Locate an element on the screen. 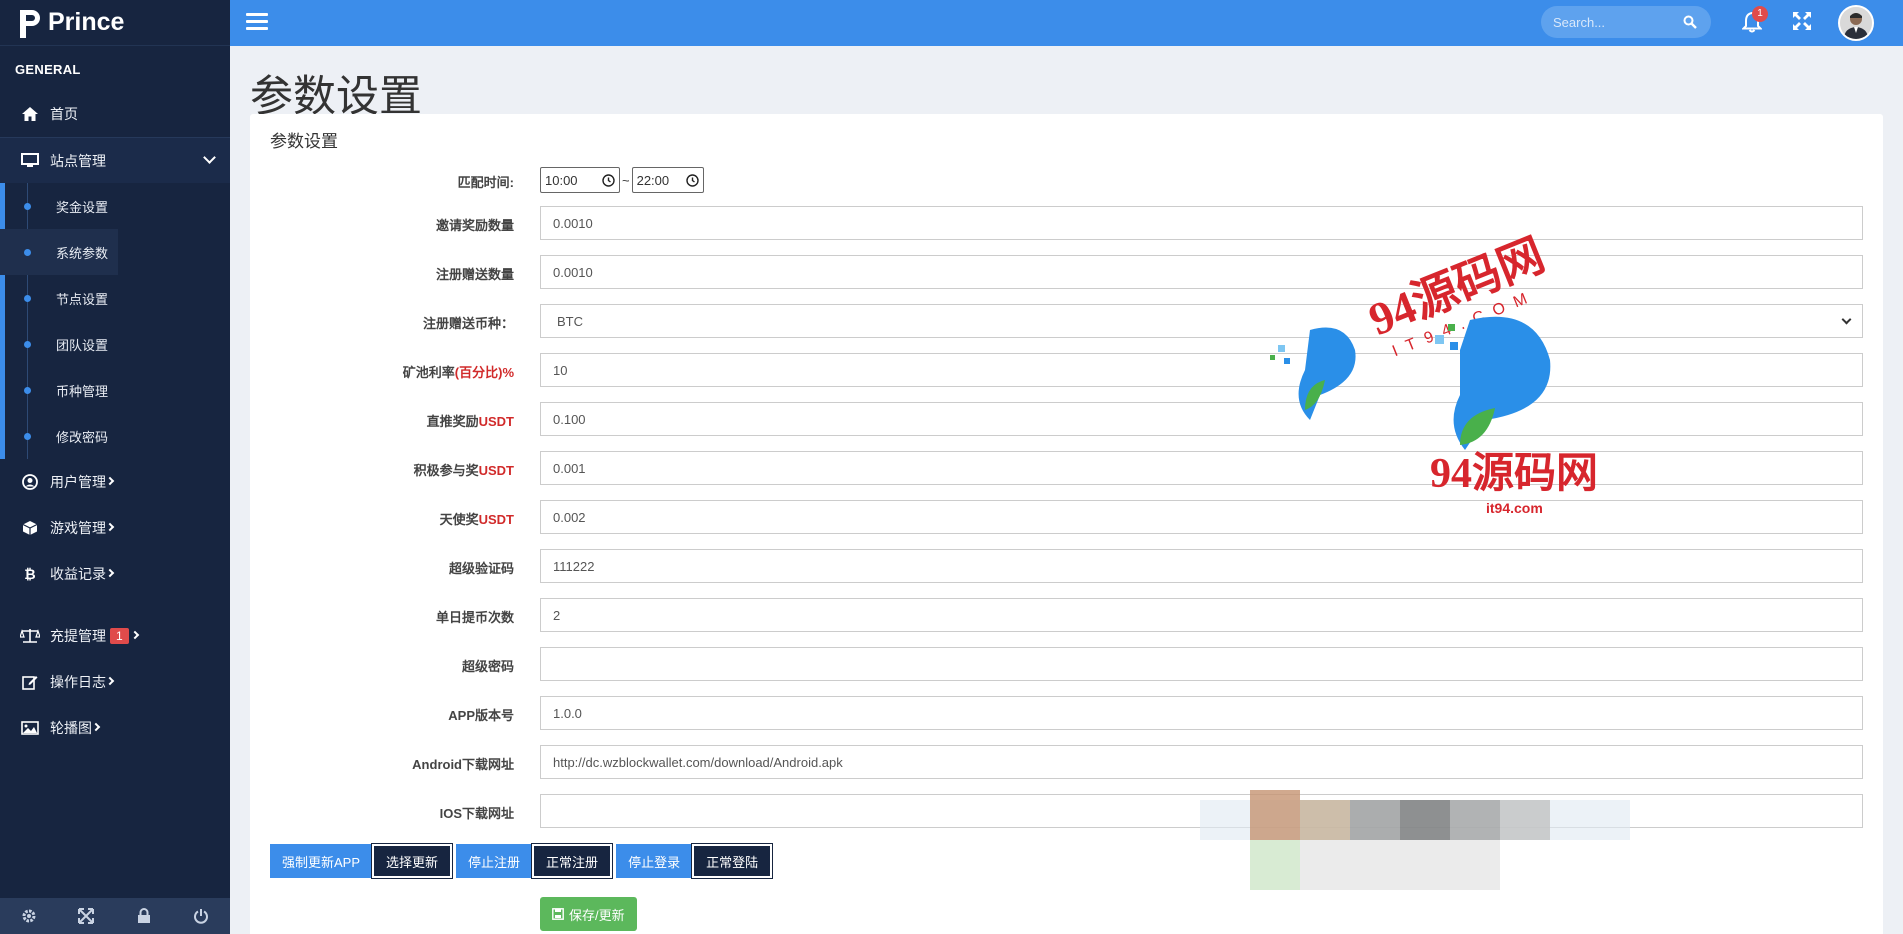 The image size is (1903, 934). end-time-value: 22:00 is located at coordinates (653, 180).